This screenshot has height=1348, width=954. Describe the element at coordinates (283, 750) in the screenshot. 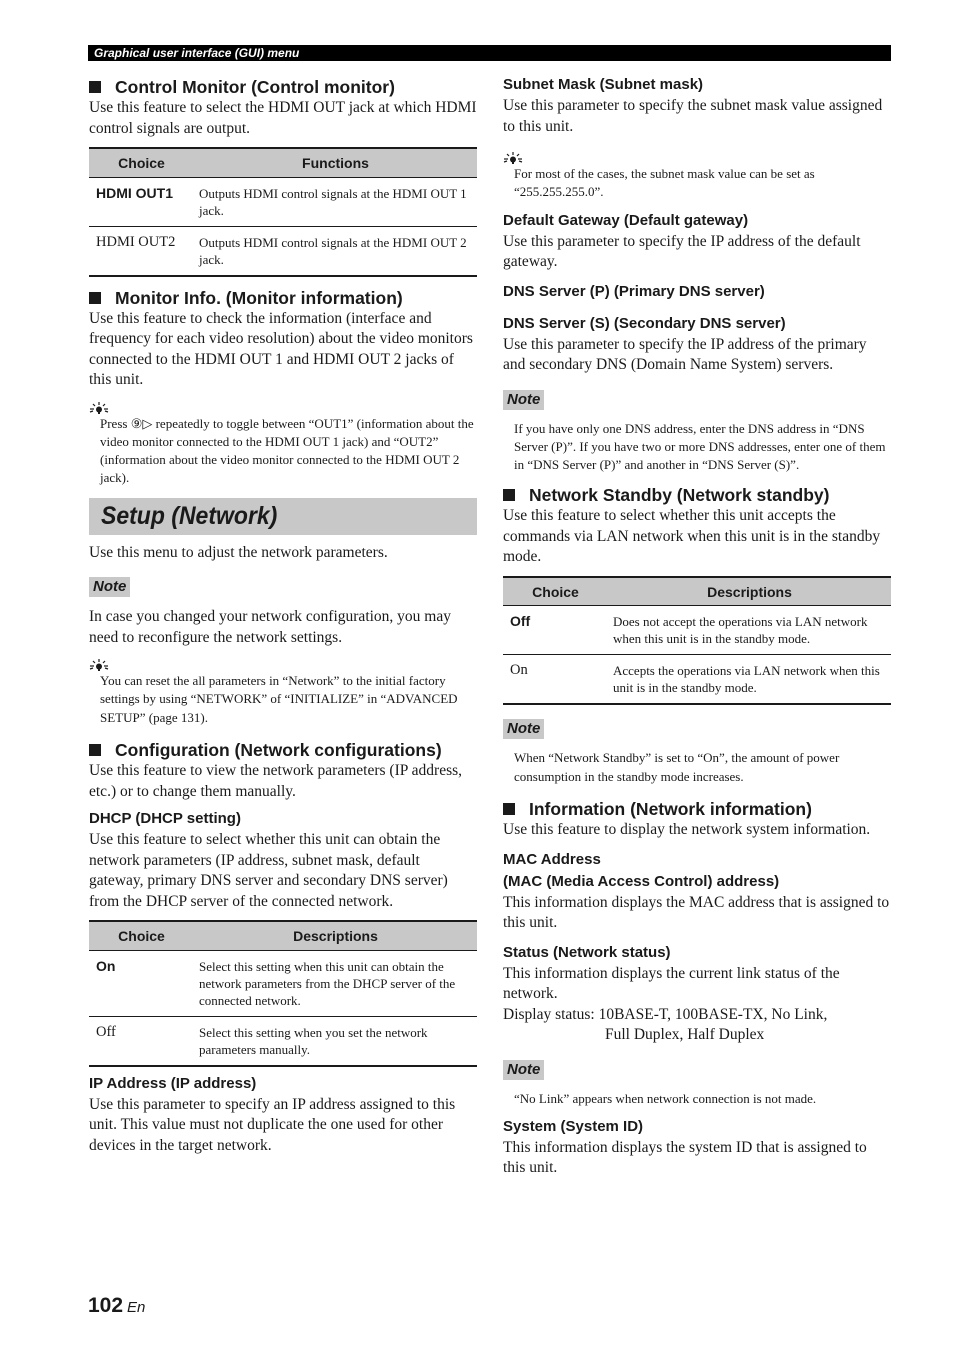

I see `configuration-heading: Configuration (Network configurations)` at that location.